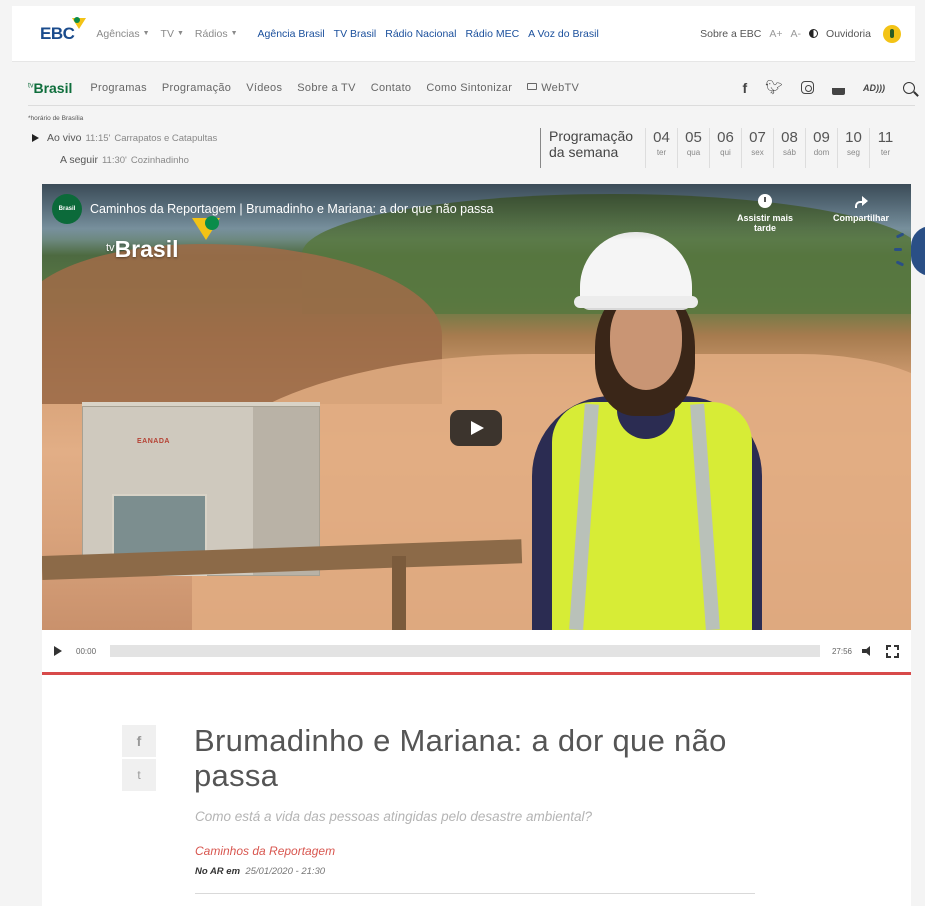  Describe the element at coordinates (265, 851) in the screenshot. I see `program-link: Caminhos da Reportagem` at that location.